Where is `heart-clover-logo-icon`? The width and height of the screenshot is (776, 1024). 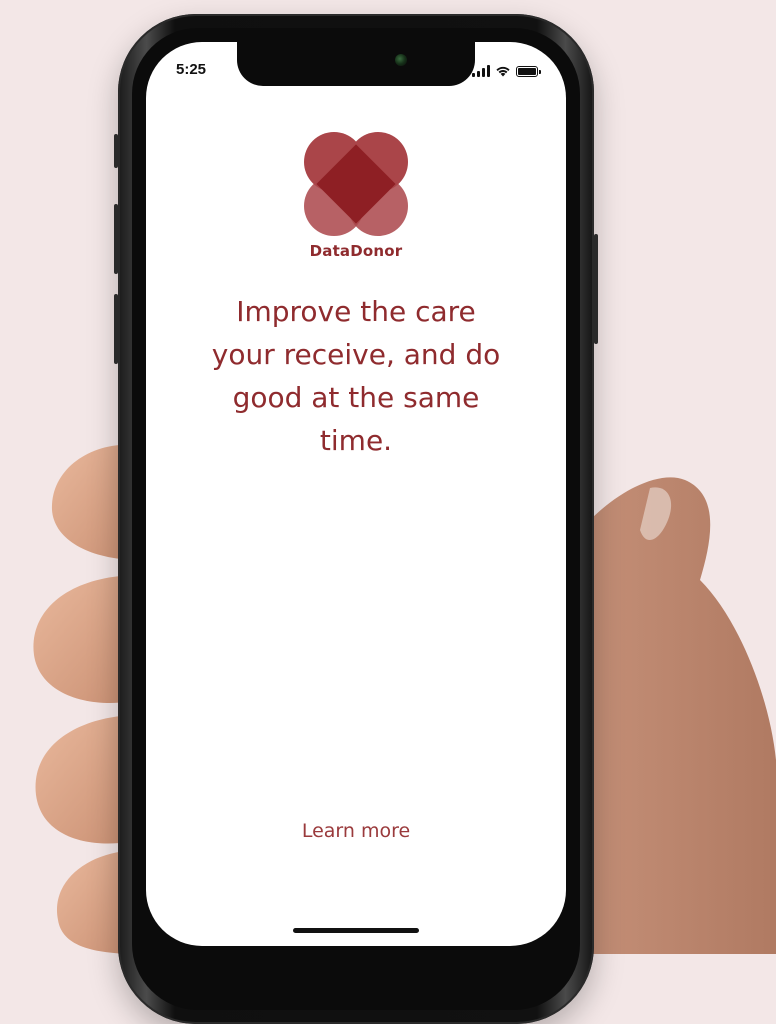
heart-clover-logo-icon is located at coordinates (356, 184).